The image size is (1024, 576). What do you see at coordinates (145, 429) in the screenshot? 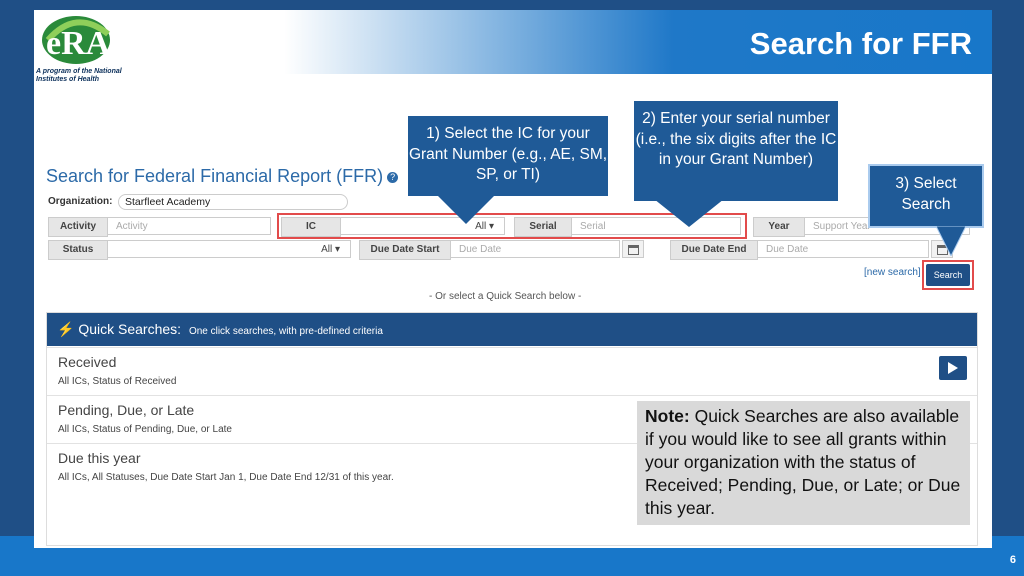
I see `quick-search-desc: All ICs, Status of Pending, Due, or Late` at bounding box center [145, 429].